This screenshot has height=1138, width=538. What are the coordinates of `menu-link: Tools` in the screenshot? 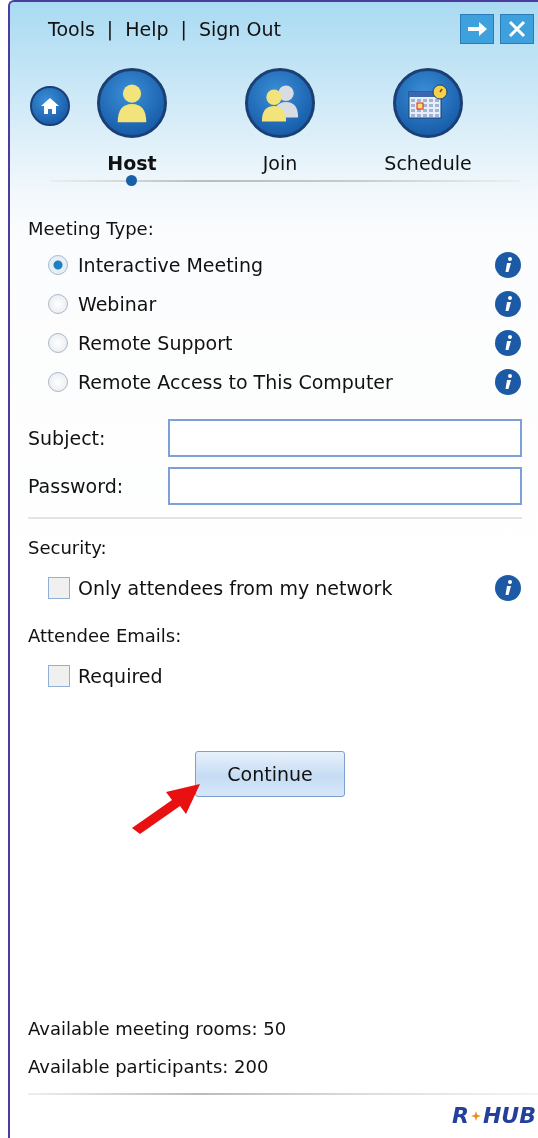 It's located at (71, 29).